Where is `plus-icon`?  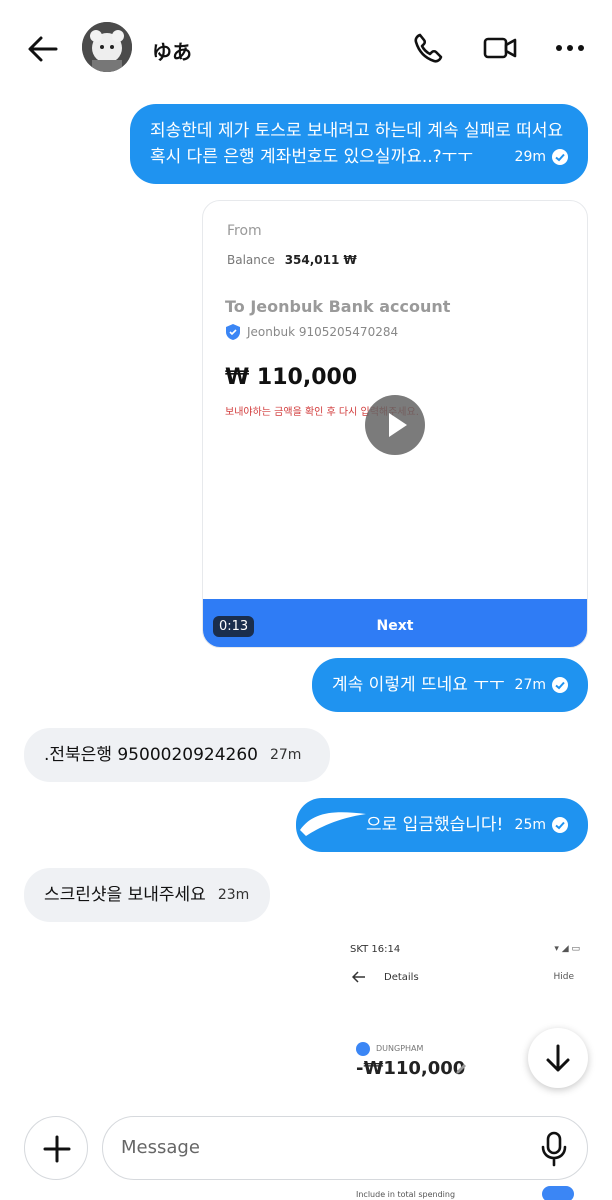
plus-icon is located at coordinates (57, 1149).